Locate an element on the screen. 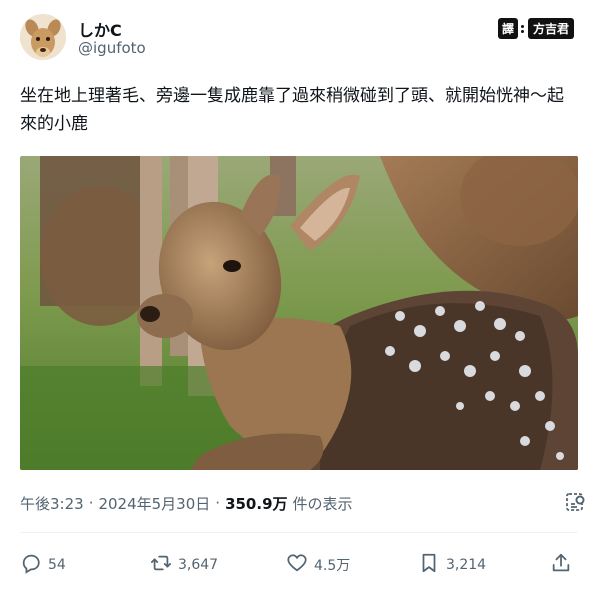 This screenshot has width=598, height=595. like-count: 4.5万 is located at coordinates (332, 566).